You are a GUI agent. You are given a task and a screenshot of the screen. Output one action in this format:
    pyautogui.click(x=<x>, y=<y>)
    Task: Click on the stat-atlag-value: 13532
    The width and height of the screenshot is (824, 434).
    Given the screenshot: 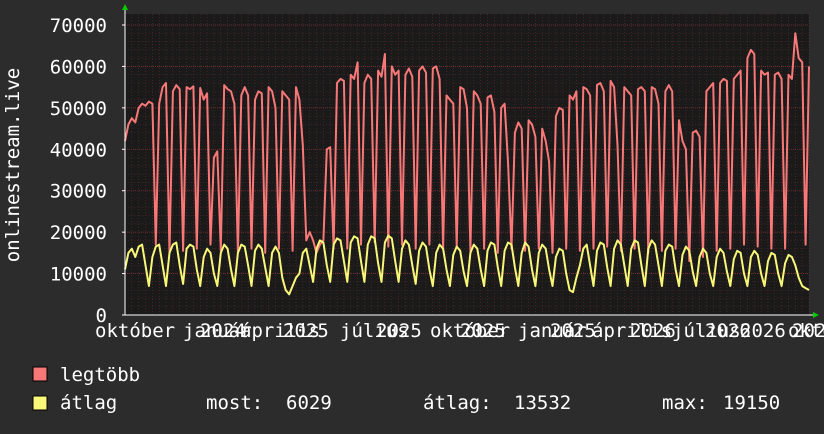 What is the action you would take?
    pyautogui.click(x=542, y=403)
    